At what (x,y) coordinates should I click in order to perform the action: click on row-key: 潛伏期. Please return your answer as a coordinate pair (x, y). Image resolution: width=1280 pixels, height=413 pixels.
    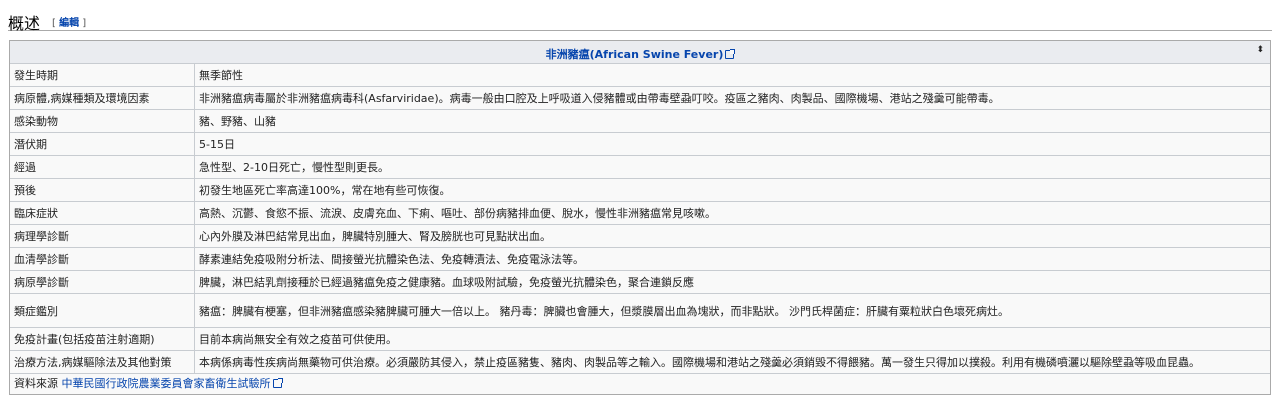
    Looking at the image, I should click on (102, 144).